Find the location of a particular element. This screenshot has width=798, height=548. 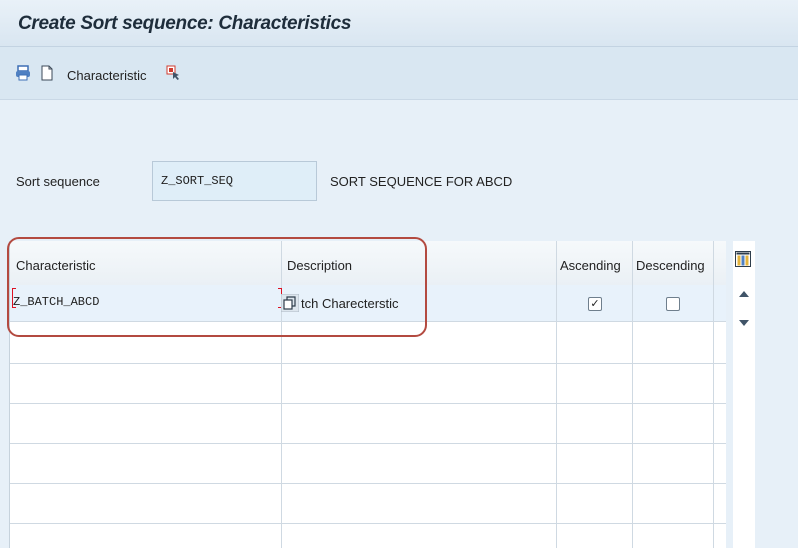

new-document-icon is located at coordinates (47, 73).